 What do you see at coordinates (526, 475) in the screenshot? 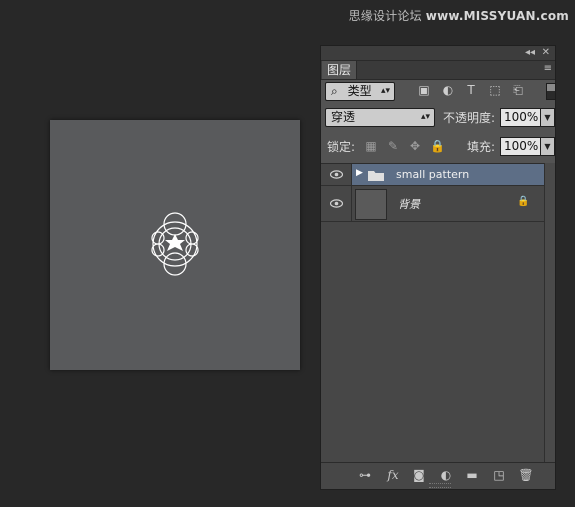
I see `trash-icon: 🗑` at bounding box center [526, 475].